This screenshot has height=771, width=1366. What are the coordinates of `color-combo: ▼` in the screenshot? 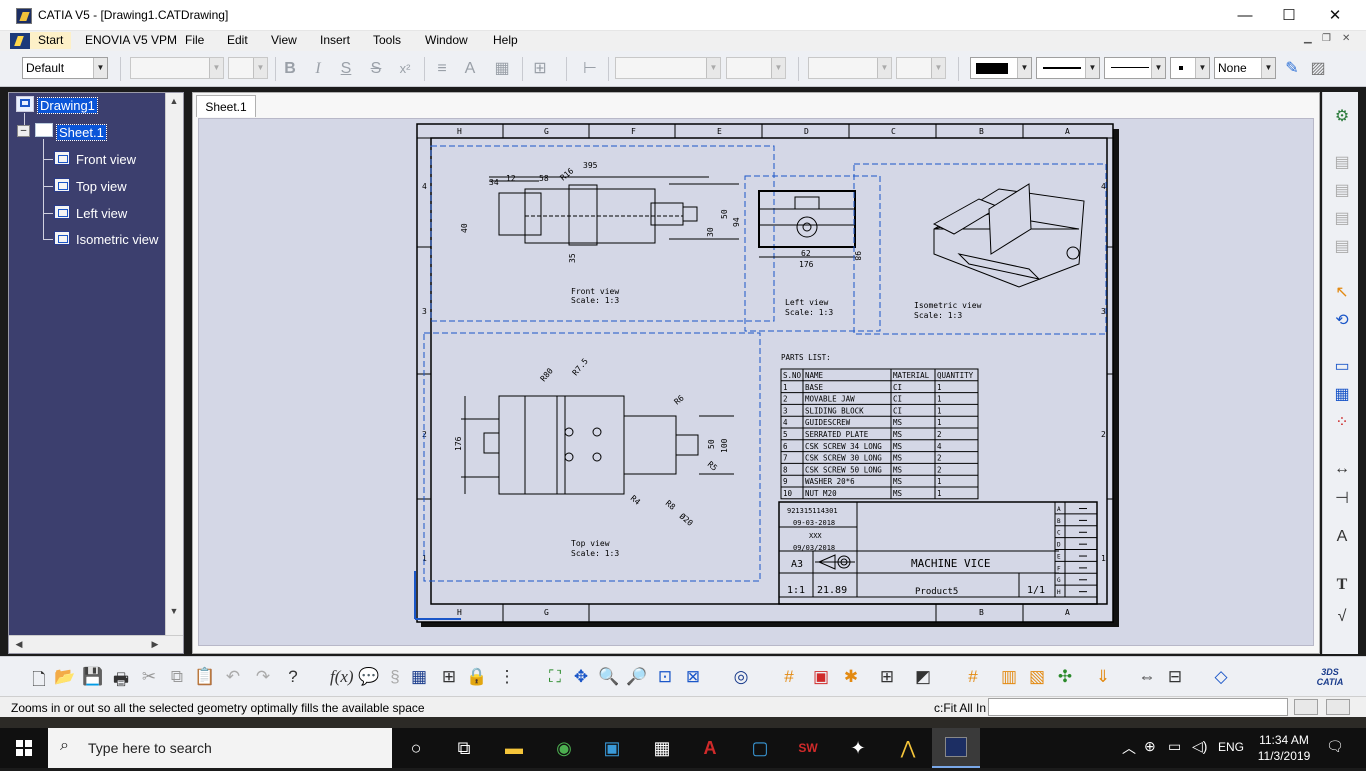 It's located at (1001, 68).